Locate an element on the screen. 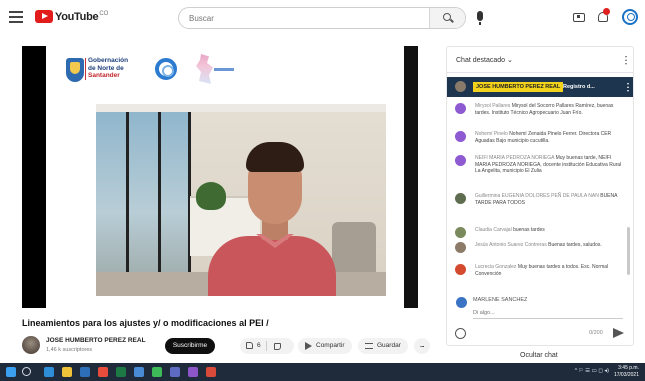 This screenshot has height=381, width=645. save-playlist-icon is located at coordinates (369, 346).